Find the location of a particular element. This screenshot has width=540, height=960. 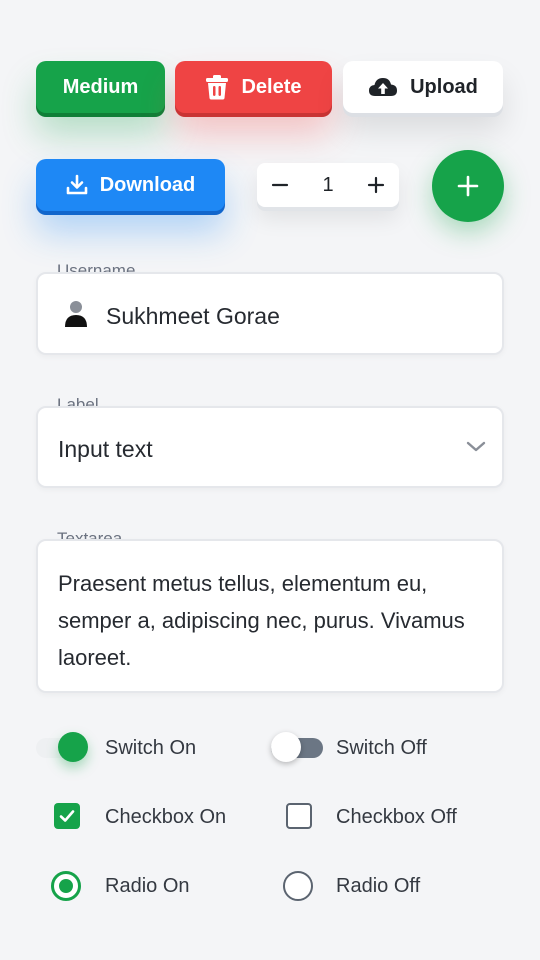

upload-button-label: Upload is located at coordinates (444, 86).